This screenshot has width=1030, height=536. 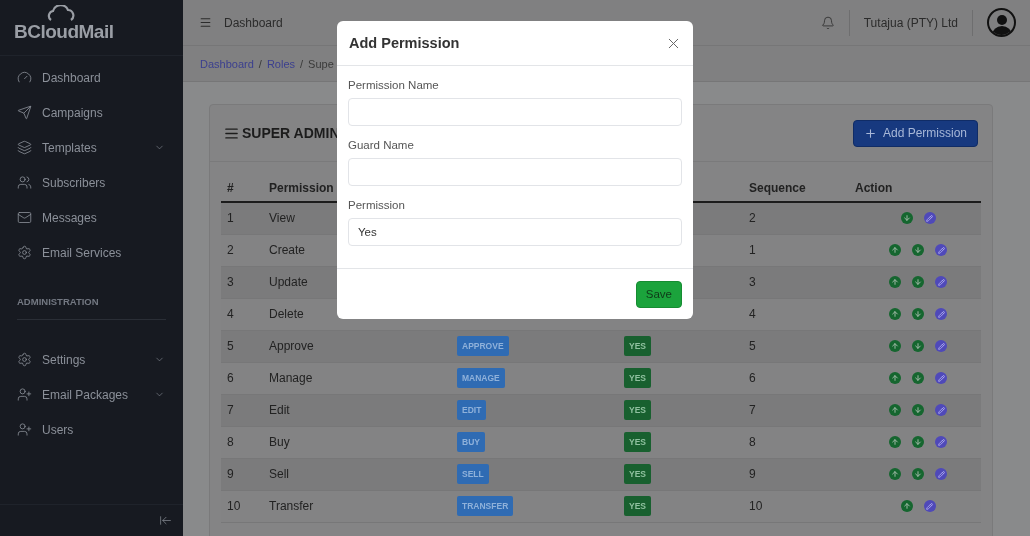 What do you see at coordinates (874, 187) in the screenshot?
I see `column-header: Action` at bounding box center [874, 187].